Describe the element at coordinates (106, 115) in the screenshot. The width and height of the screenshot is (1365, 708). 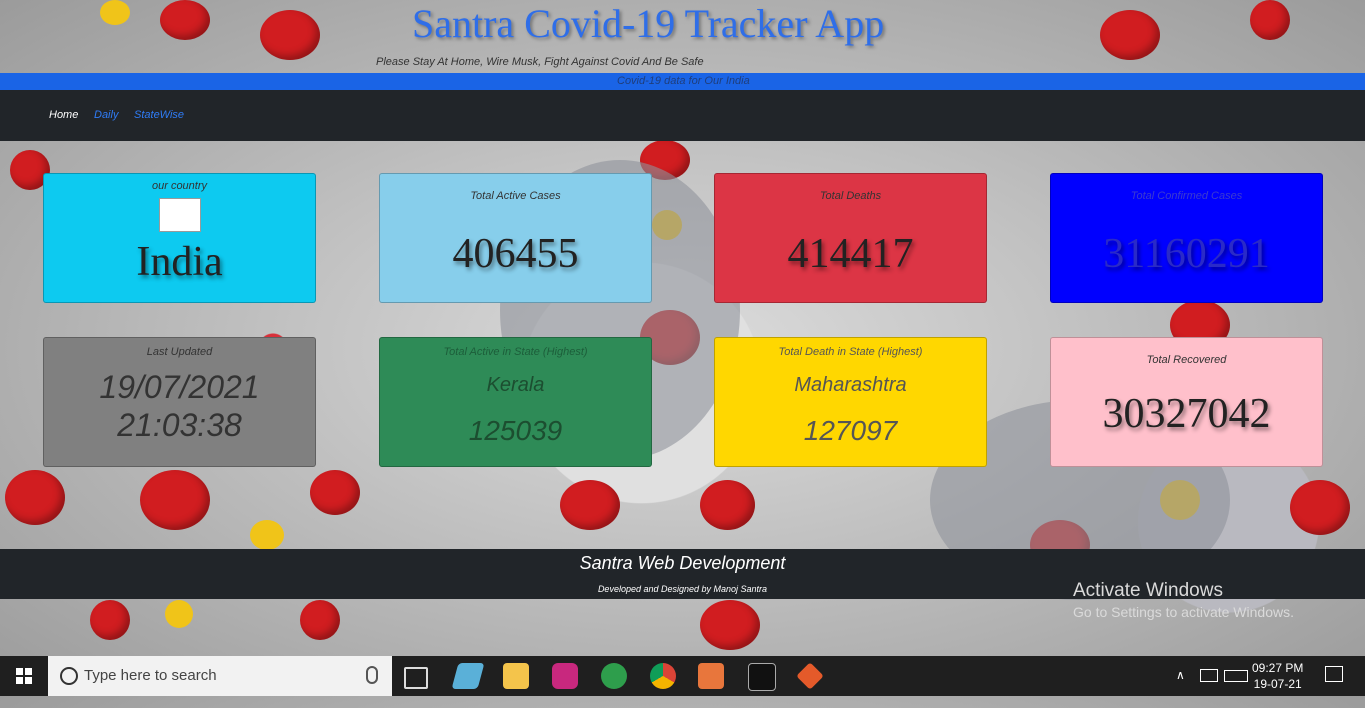
I see `nav-daily: Daily` at that location.